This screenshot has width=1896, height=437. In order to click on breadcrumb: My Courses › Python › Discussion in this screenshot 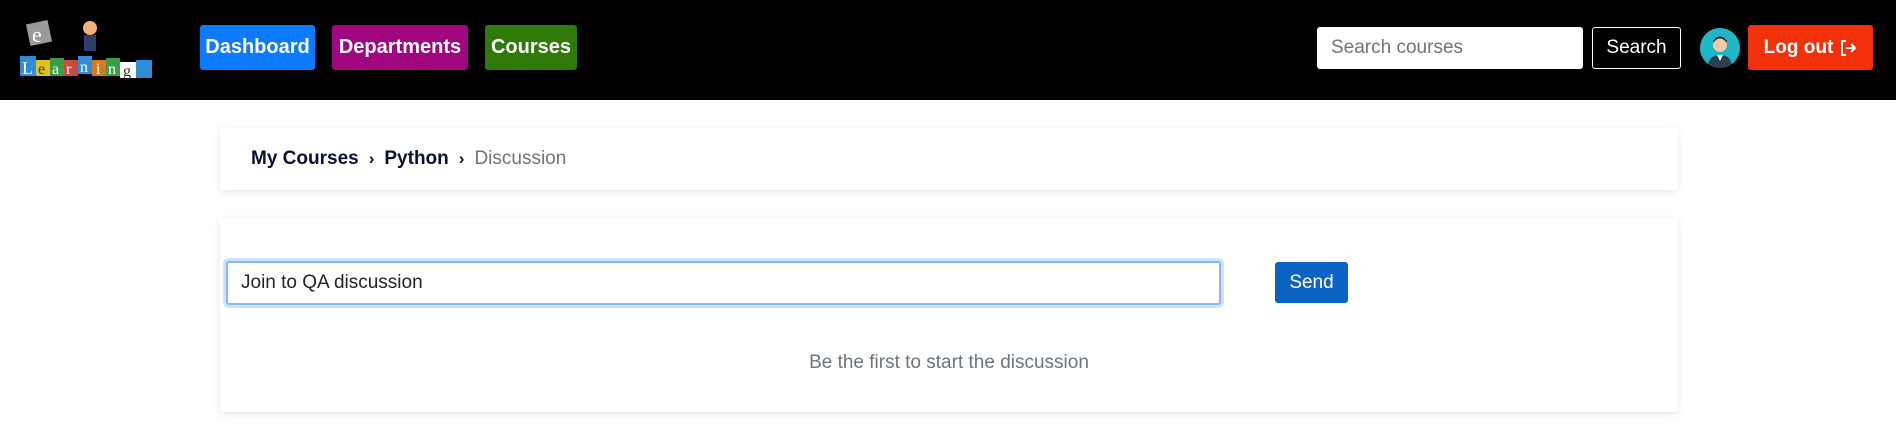, I will do `click(949, 159)`.